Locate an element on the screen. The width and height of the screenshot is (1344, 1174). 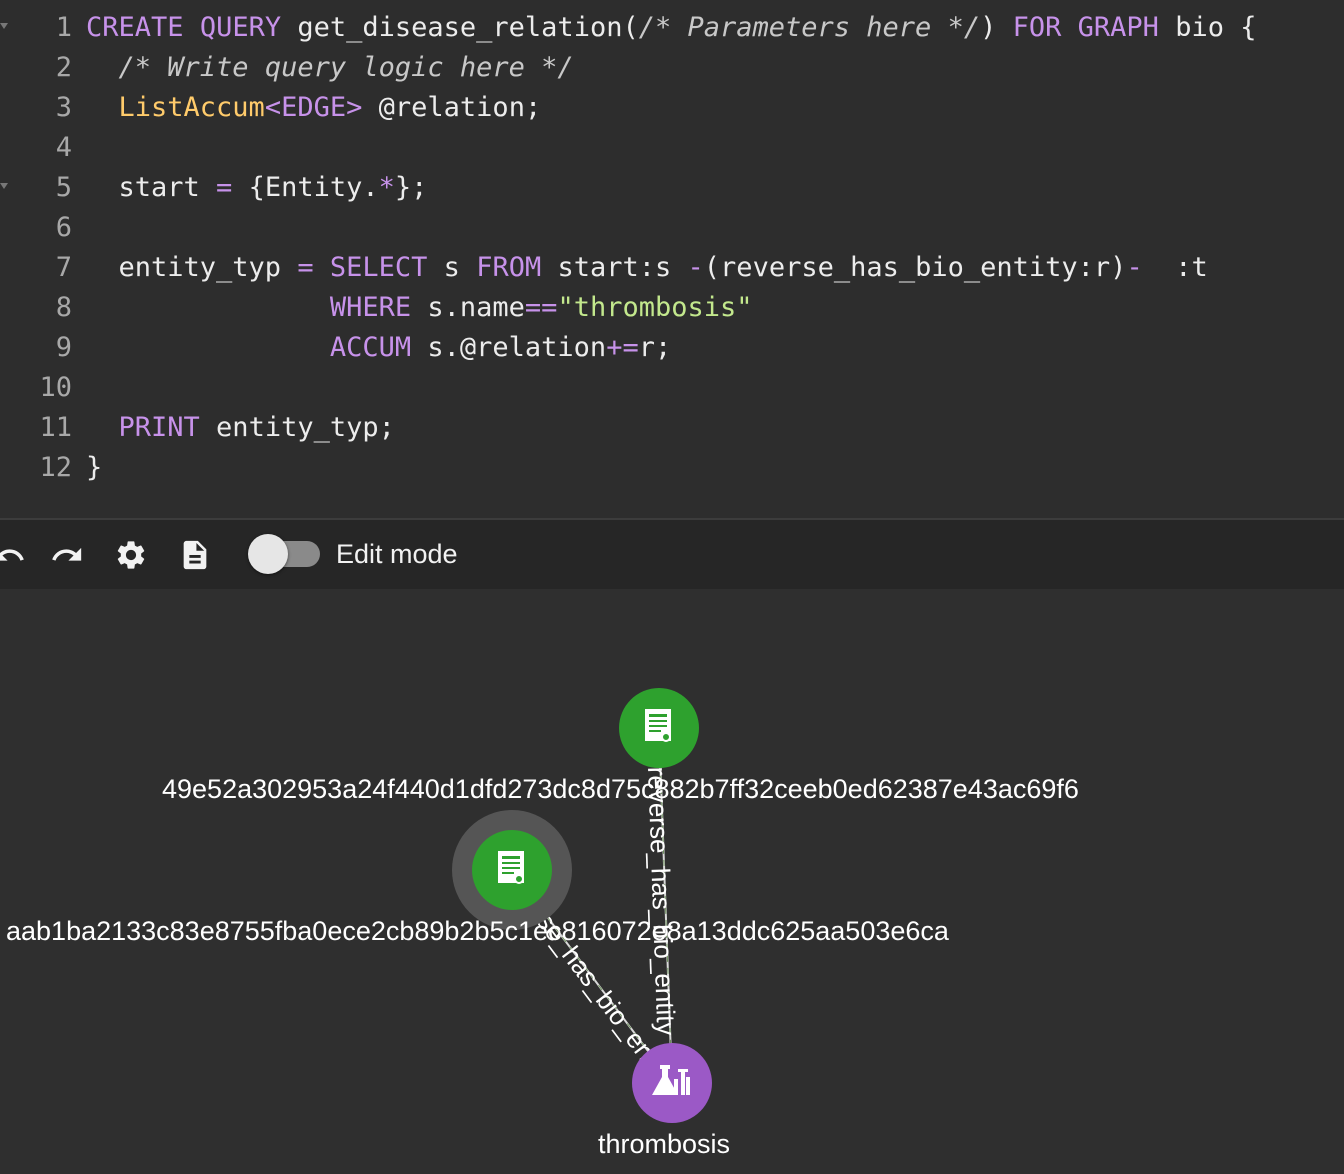
code-line: 12} is located at coordinates (672, 468).